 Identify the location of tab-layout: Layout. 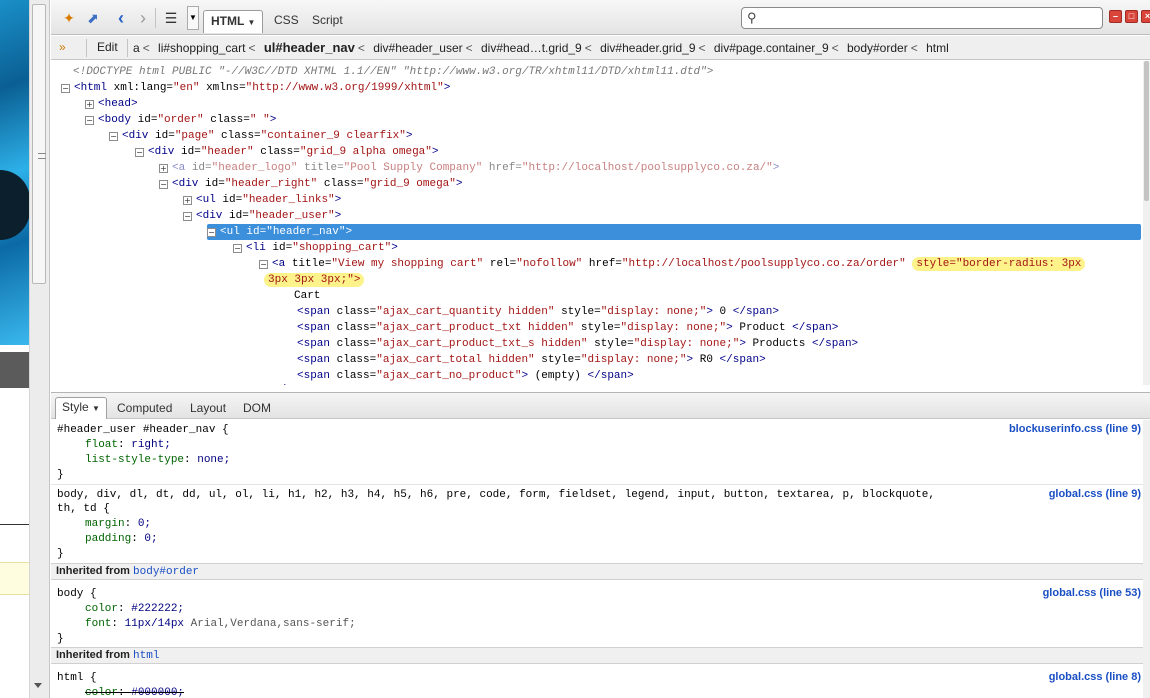
(208, 409).